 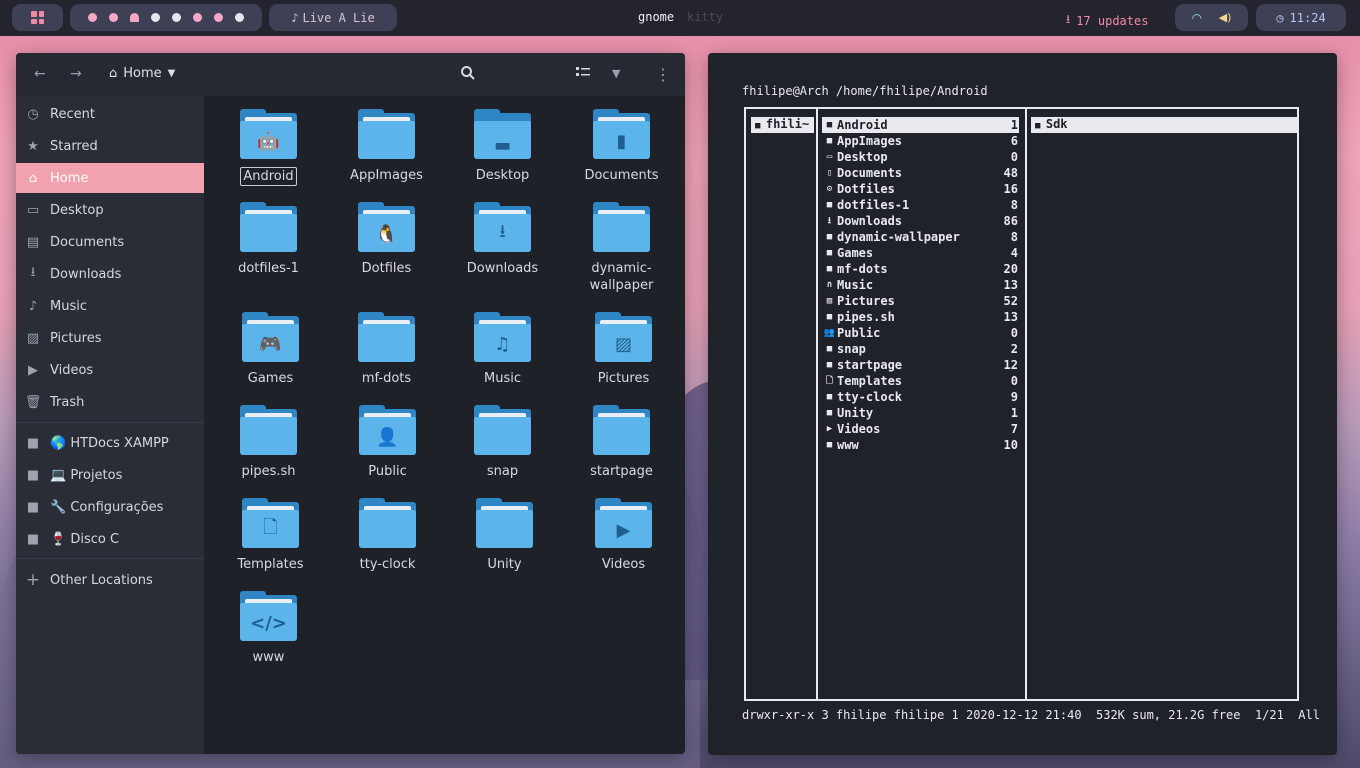 What do you see at coordinates (110, 402) in the screenshot?
I see `sidebar-item-trash: 🗑 Trash` at bounding box center [110, 402].